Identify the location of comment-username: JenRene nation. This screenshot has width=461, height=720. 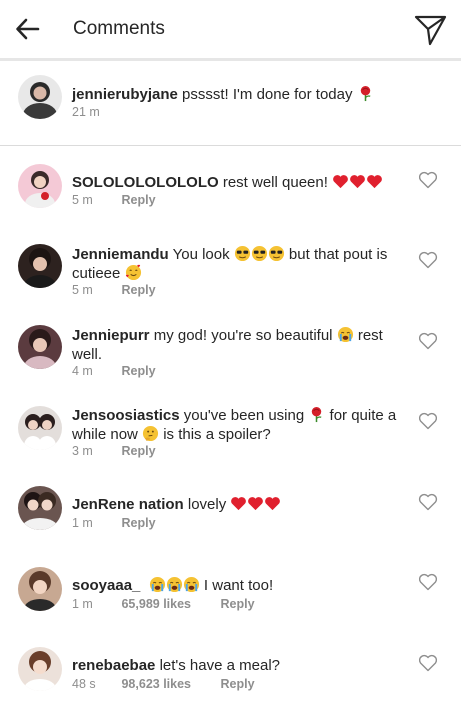
(128, 504).